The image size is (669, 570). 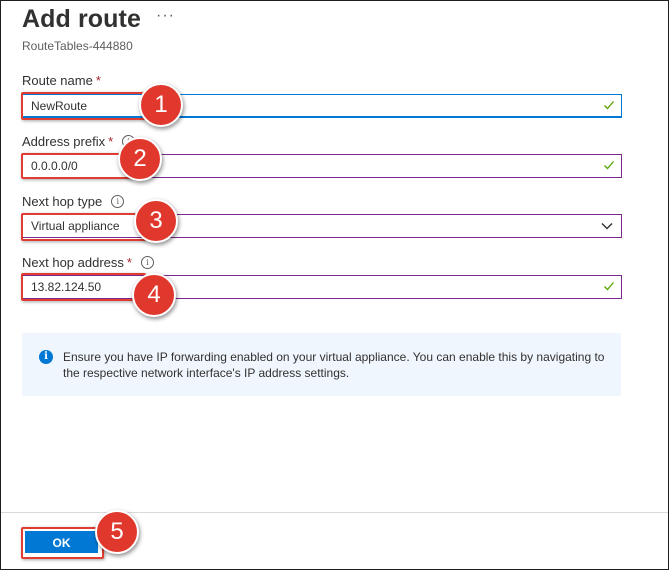 I want to click on address-prefix-label-text: Address prefix, so click(x=64, y=141).